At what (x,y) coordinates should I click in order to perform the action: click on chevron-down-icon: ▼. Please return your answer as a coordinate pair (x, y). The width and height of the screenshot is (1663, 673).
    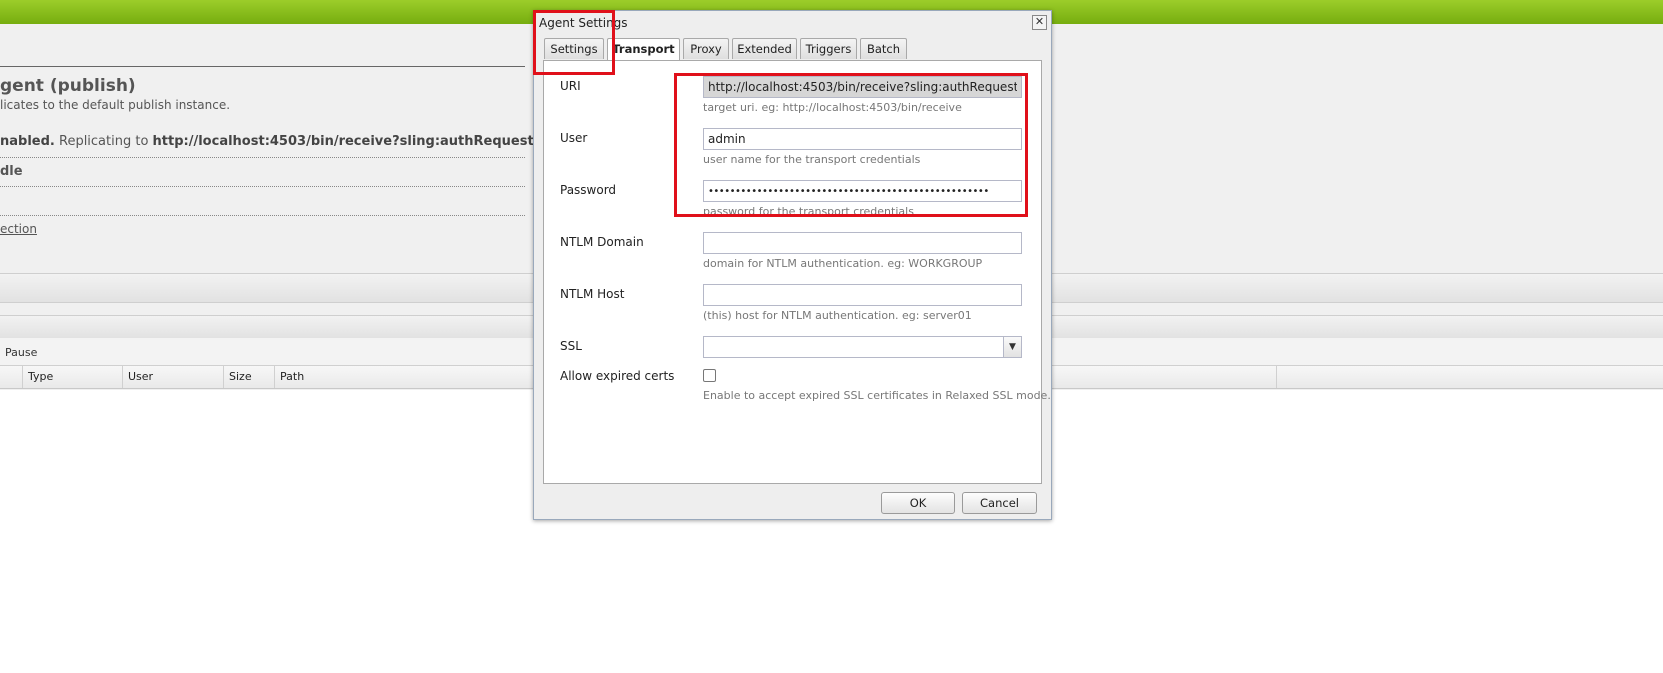
    Looking at the image, I should click on (1012, 347).